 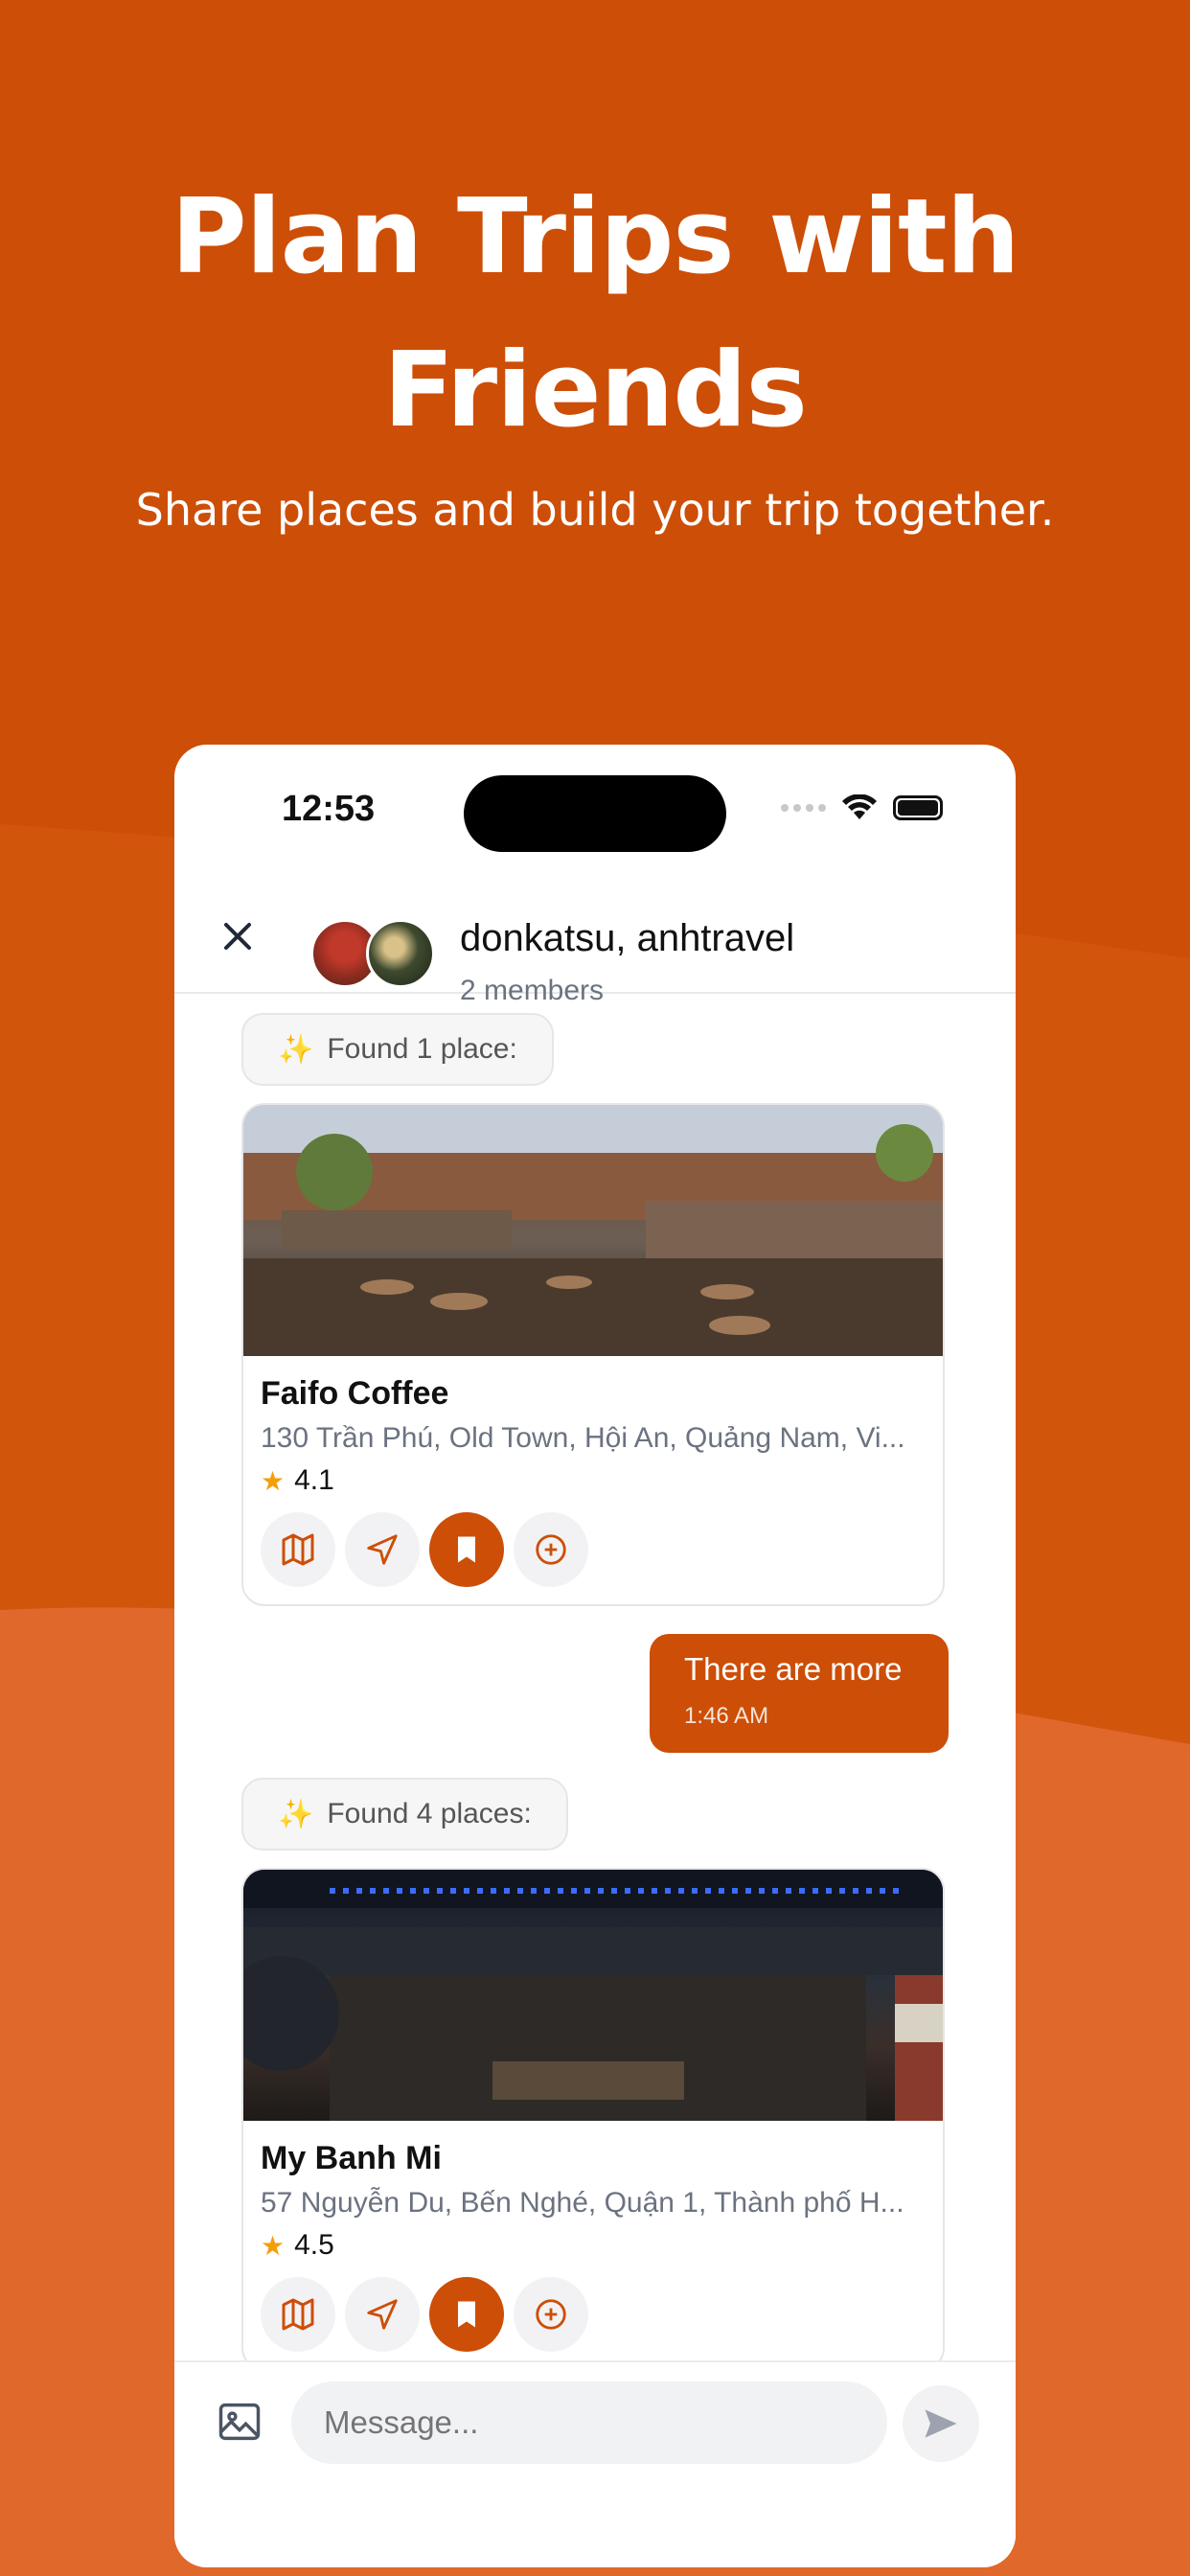 What do you see at coordinates (595, 813) in the screenshot?
I see `dynamic-island` at bounding box center [595, 813].